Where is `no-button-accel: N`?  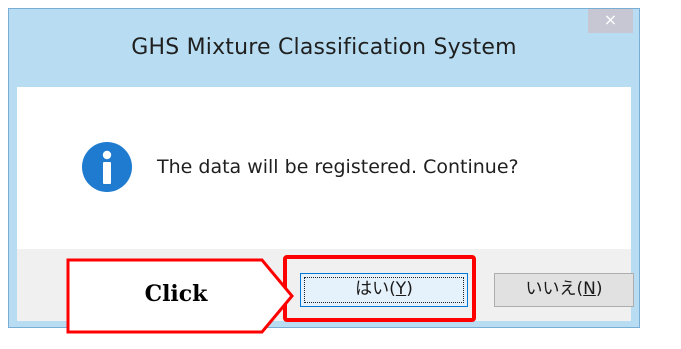 no-button-accel: N is located at coordinates (589, 289).